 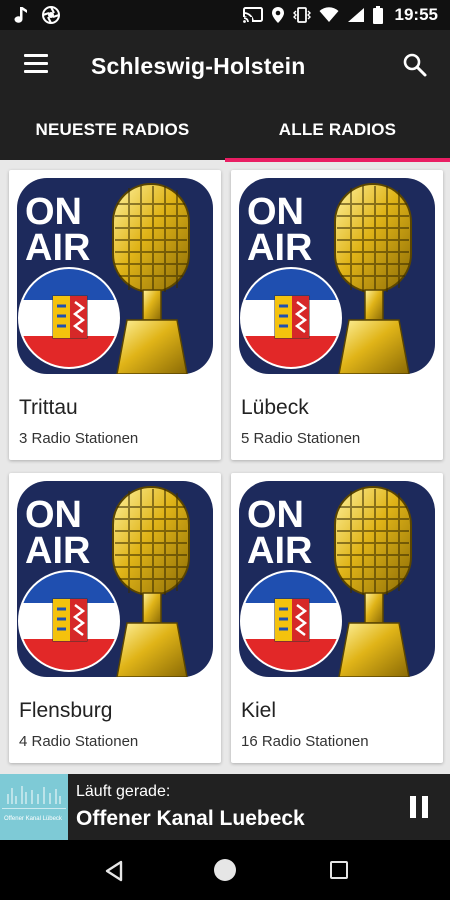 I want to click on station-logo-image, so click(x=34, y=807).